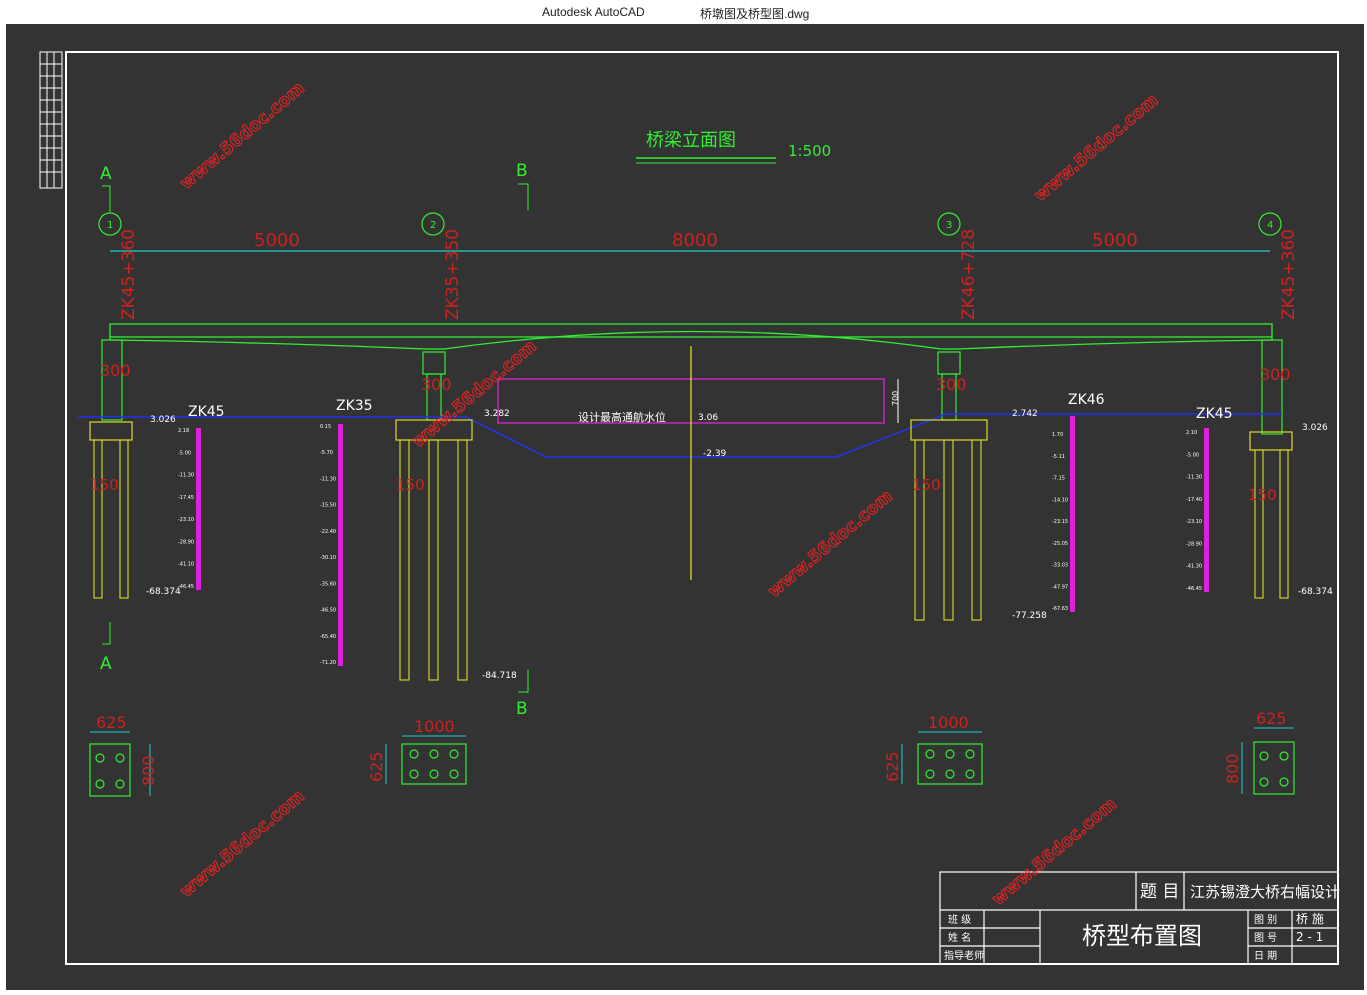  I want to click on borehole-depth-label: -22.40, so click(328, 532).